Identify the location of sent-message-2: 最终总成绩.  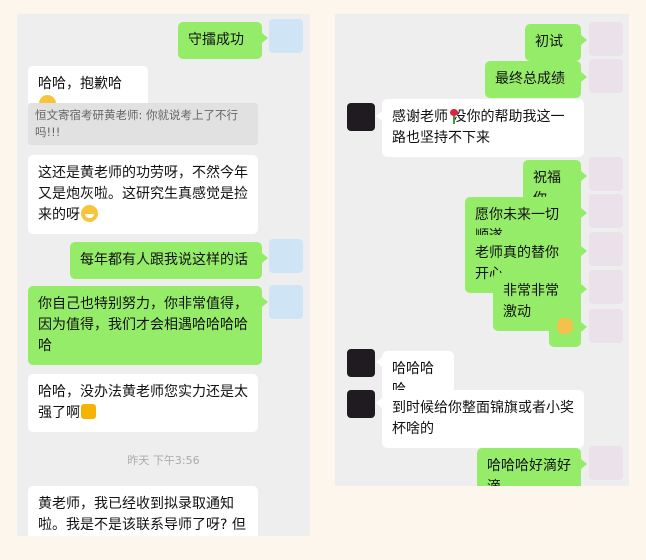
(533, 79).